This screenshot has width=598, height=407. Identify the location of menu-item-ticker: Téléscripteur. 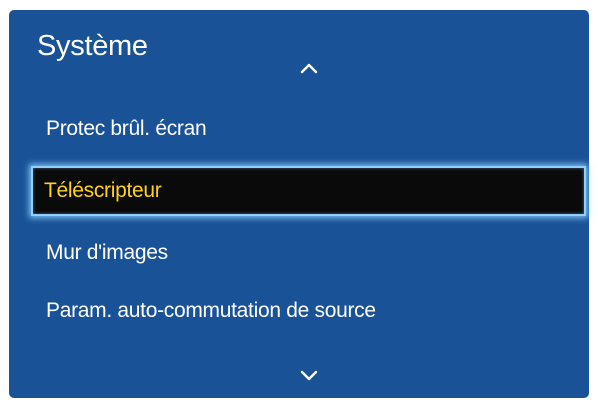
(308, 191).